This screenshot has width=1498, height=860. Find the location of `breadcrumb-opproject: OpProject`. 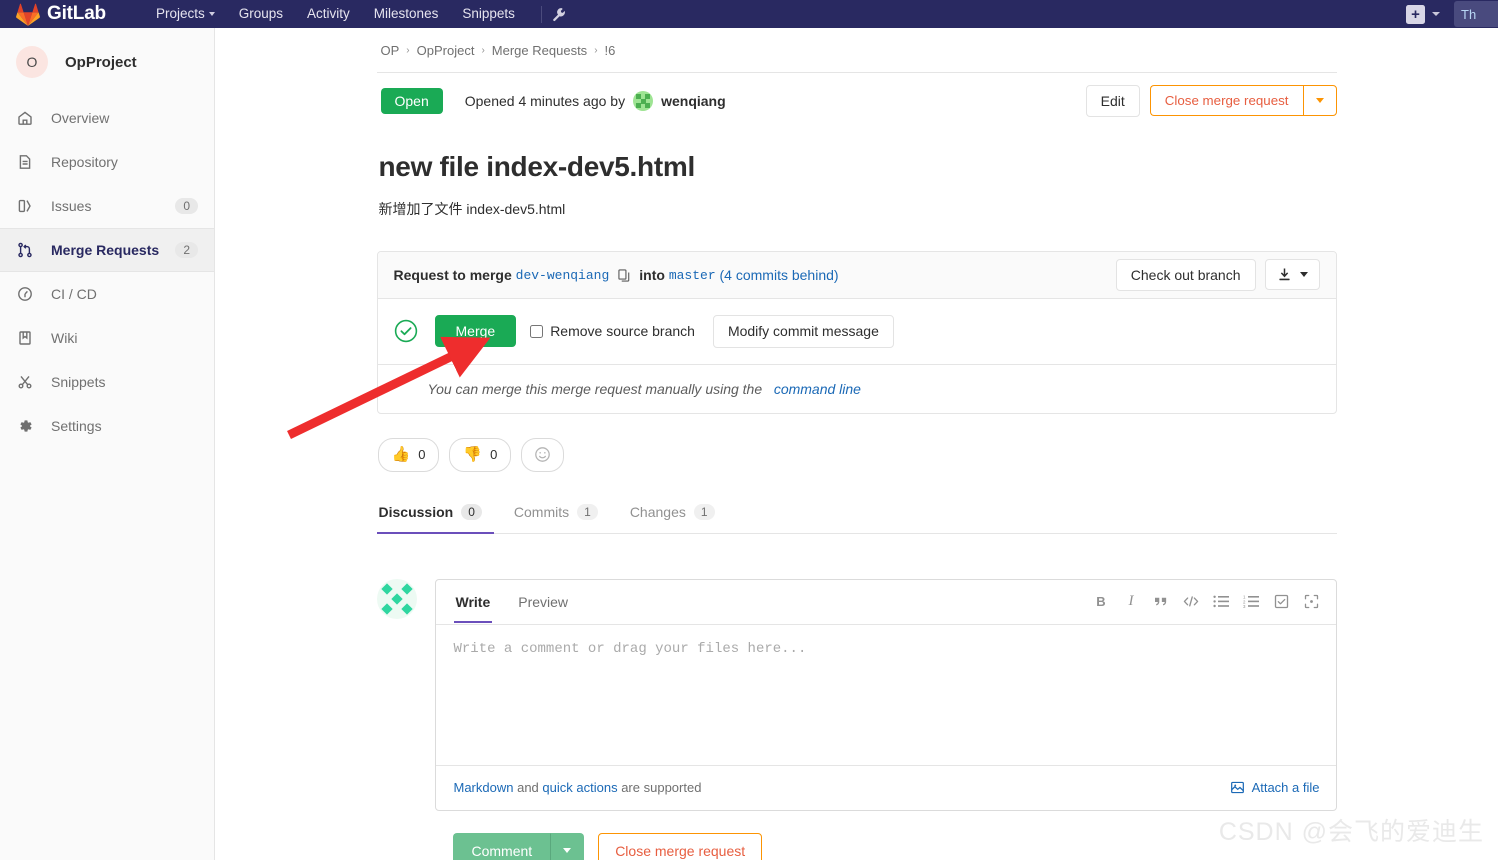

breadcrumb-opproject: OpProject is located at coordinates (446, 50).